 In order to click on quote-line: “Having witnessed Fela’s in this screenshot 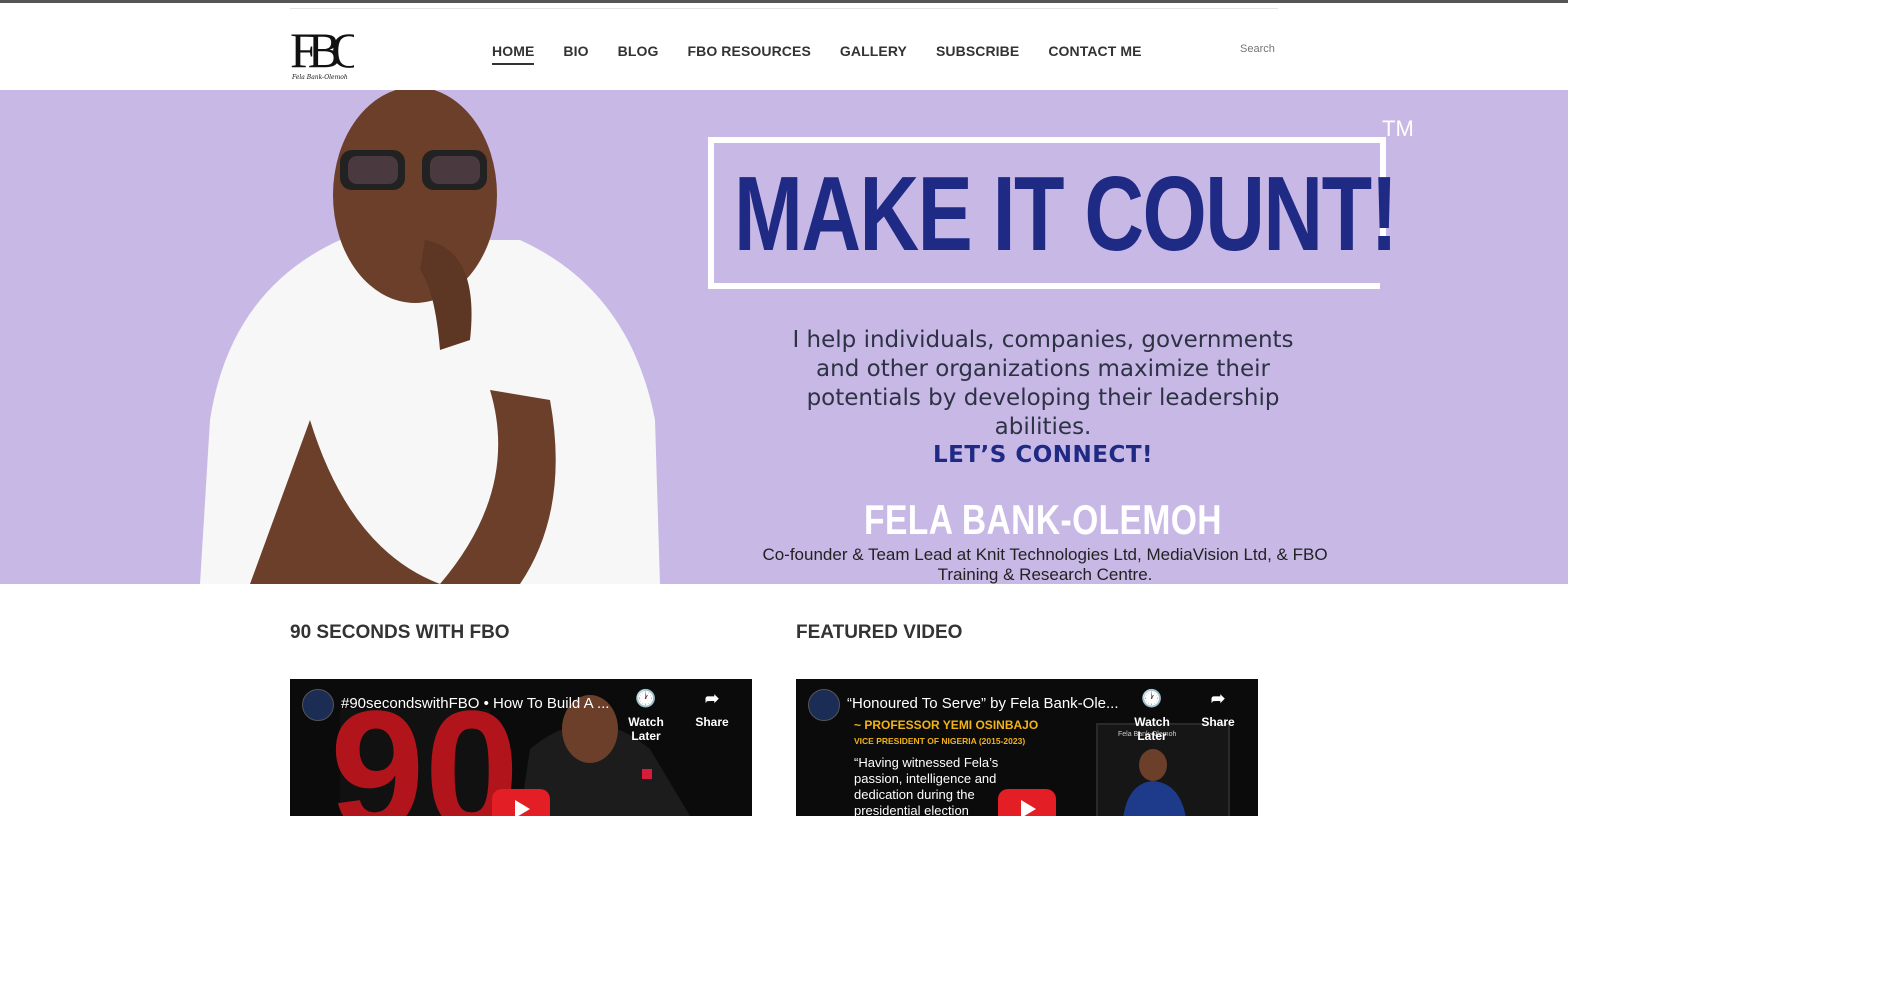, I will do `click(926, 762)`.